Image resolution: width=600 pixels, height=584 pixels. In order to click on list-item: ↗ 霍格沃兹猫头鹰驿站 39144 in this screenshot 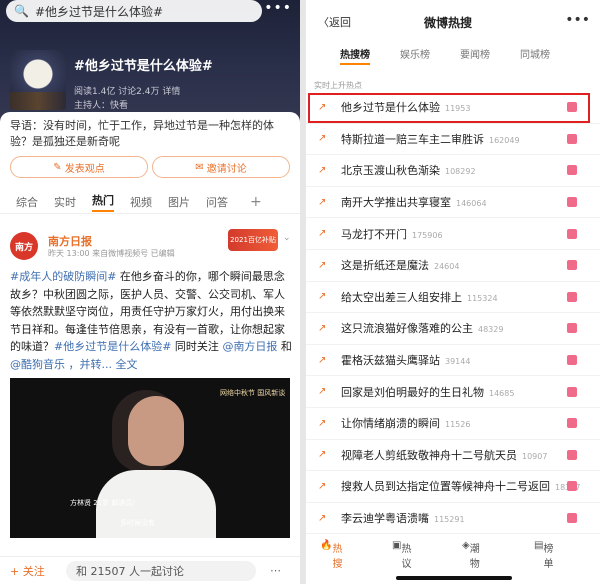, I will do `click(453, 361)`.